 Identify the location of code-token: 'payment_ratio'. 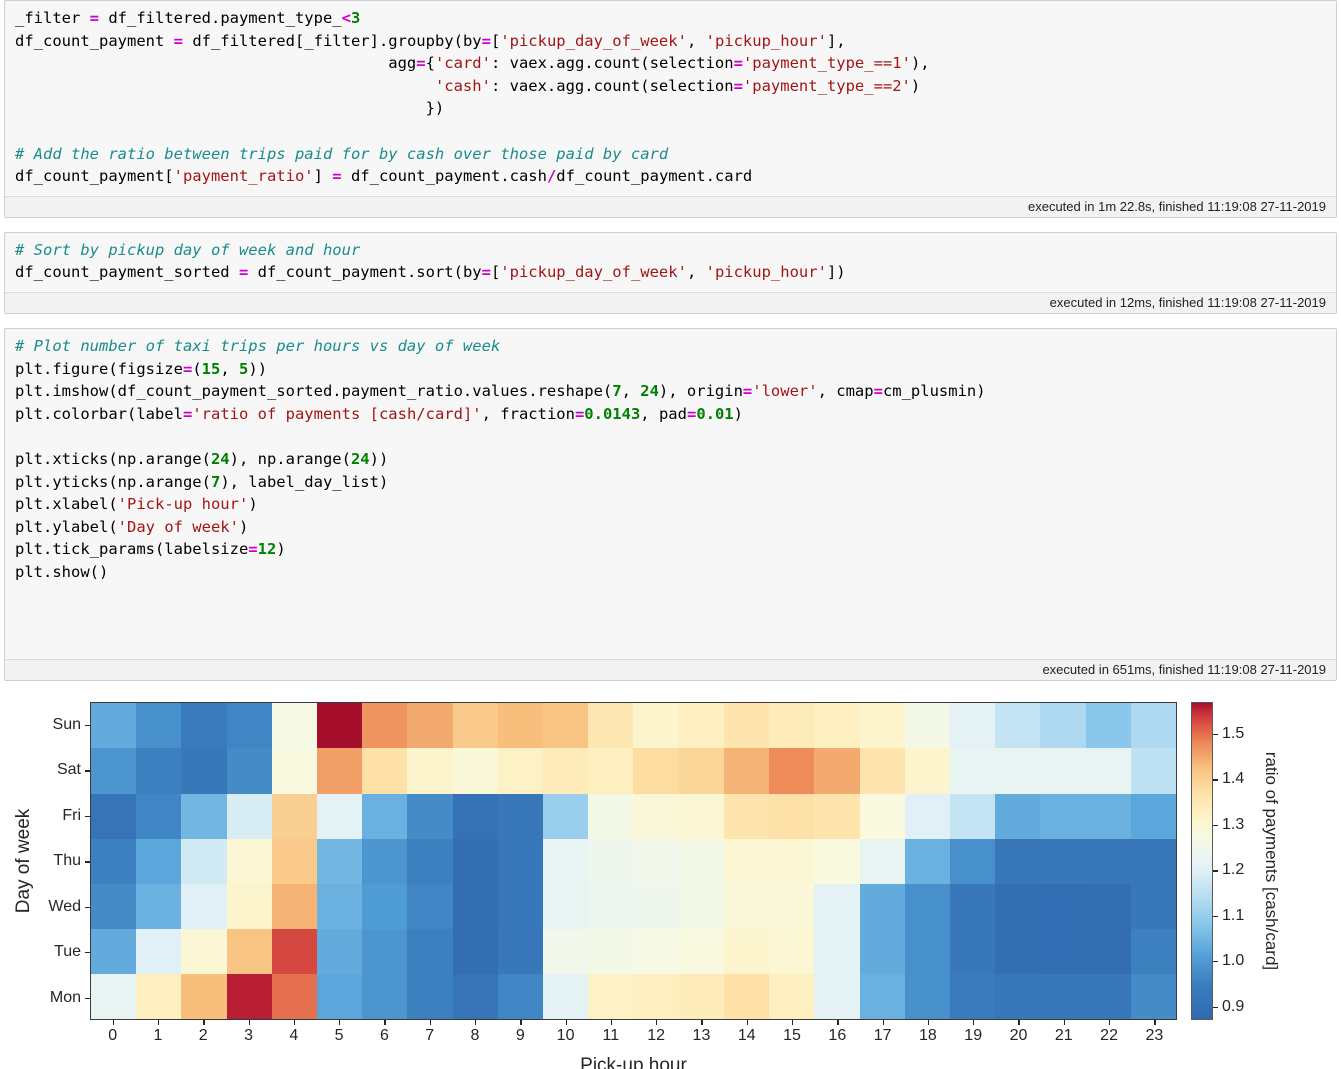
(243, 176).